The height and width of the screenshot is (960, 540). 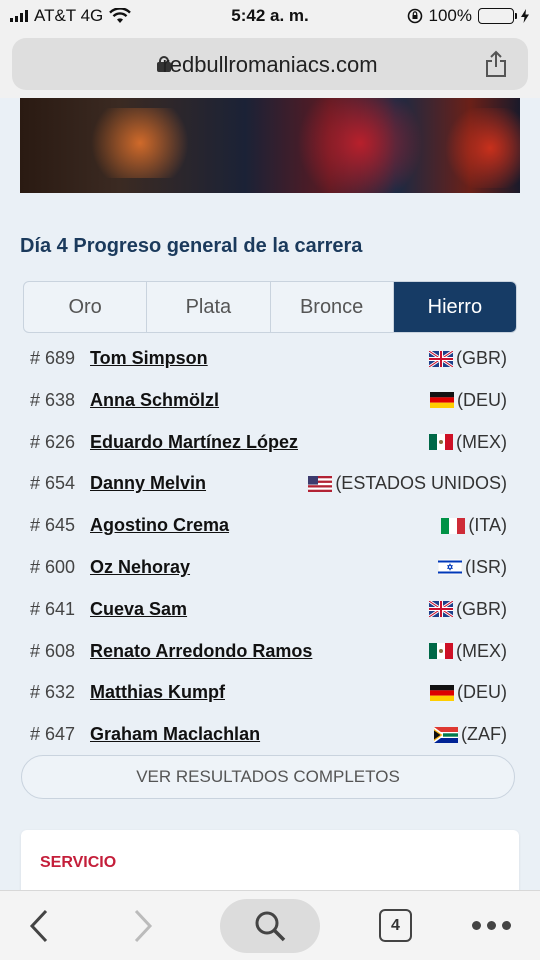 I want to click on url-text: redbullromaniacs.com, so click(x=270, y=65).